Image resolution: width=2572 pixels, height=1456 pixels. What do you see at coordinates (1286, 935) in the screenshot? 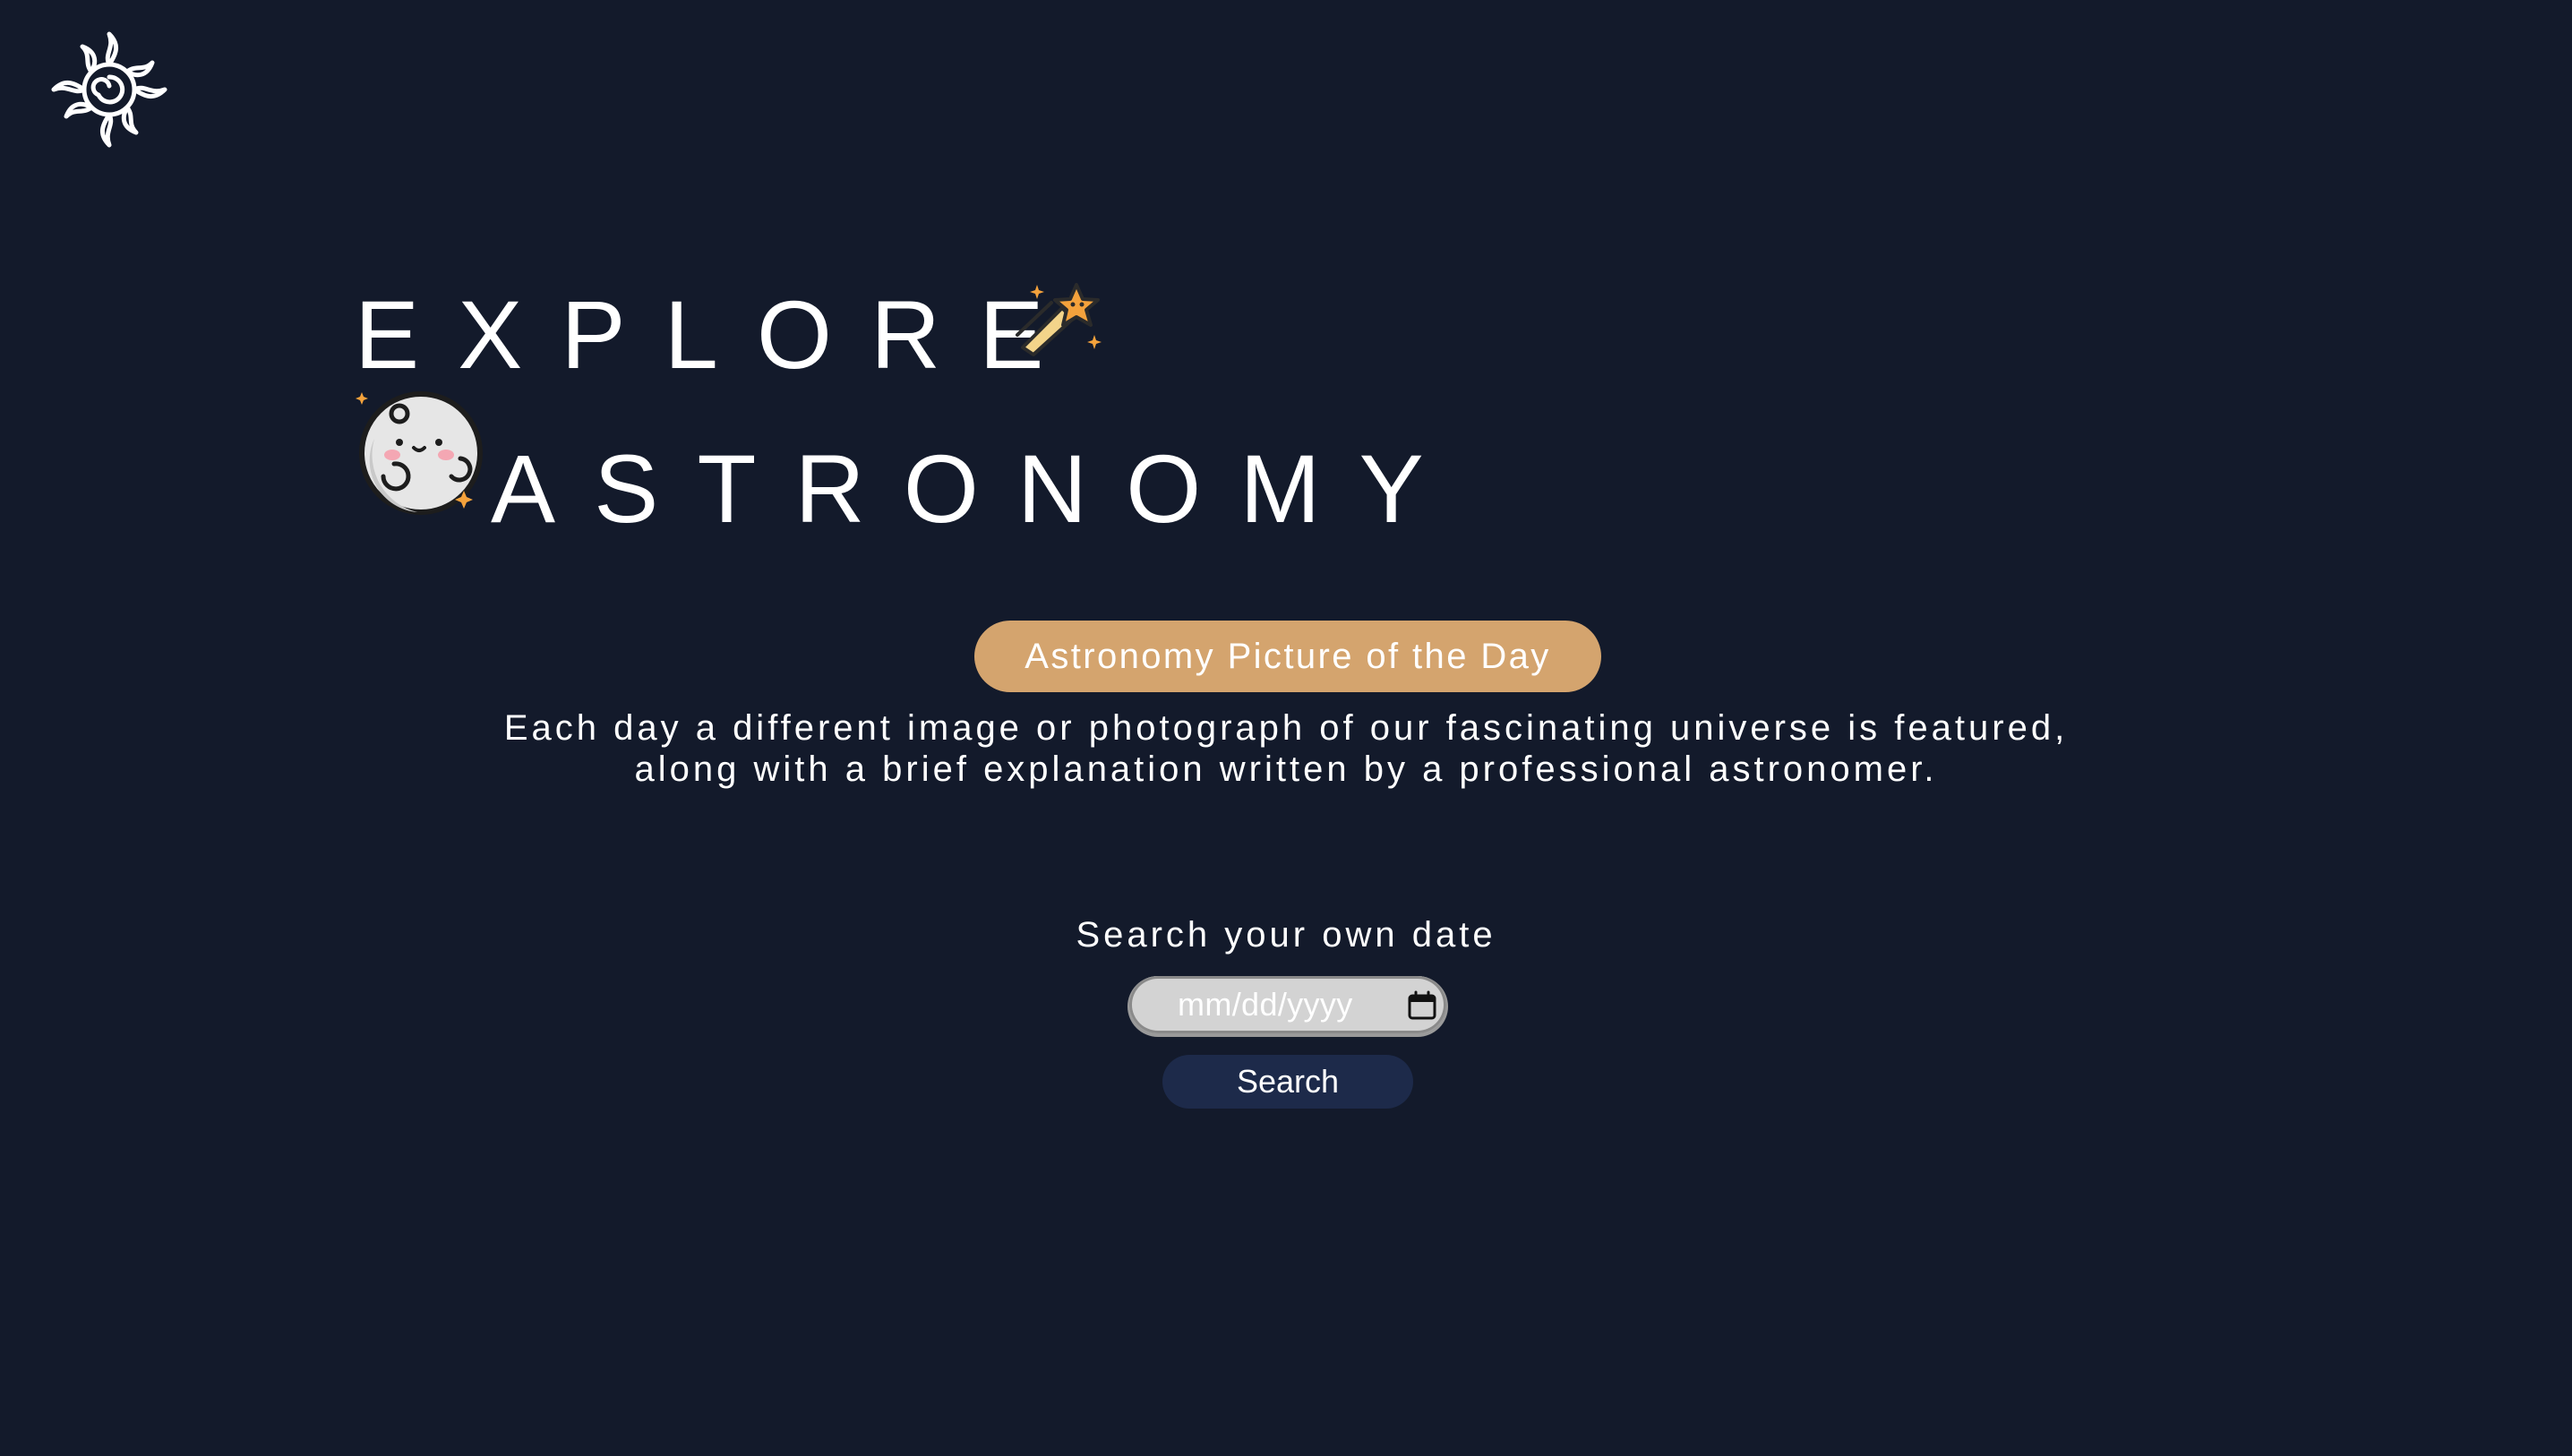
I see `search-date-label: Search your own date` at bounding box center [1286, 935].